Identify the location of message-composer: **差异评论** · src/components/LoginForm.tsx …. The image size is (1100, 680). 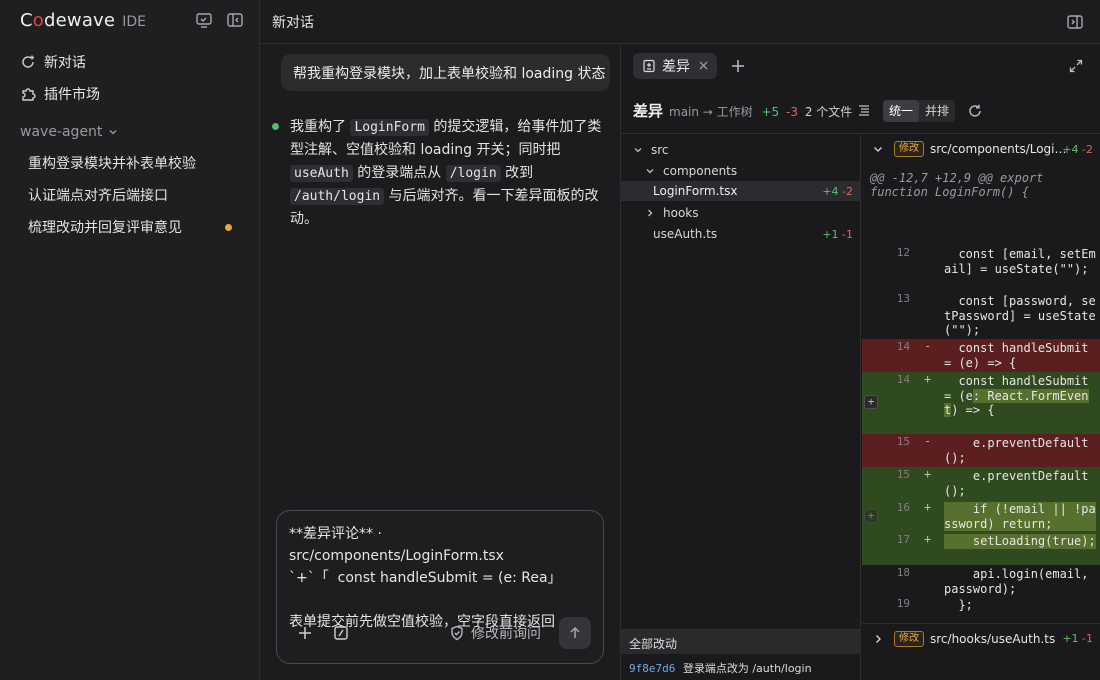
(440, 587).